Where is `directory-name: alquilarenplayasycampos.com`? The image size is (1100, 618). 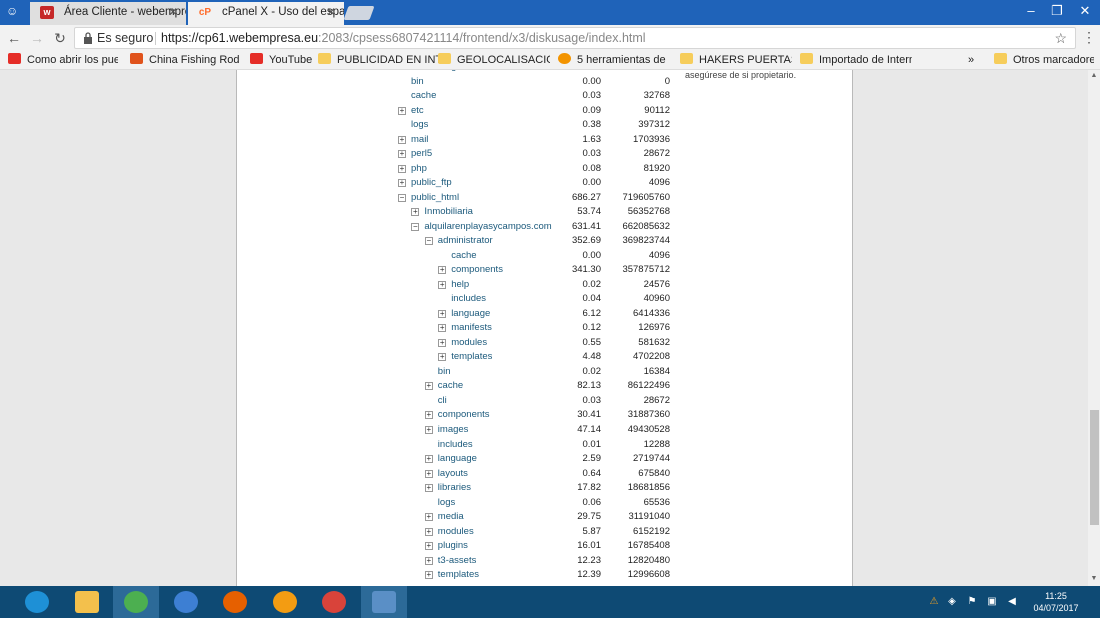
directory-name: alquilarenplayasycampos.com is located at coordinates (487, 227).